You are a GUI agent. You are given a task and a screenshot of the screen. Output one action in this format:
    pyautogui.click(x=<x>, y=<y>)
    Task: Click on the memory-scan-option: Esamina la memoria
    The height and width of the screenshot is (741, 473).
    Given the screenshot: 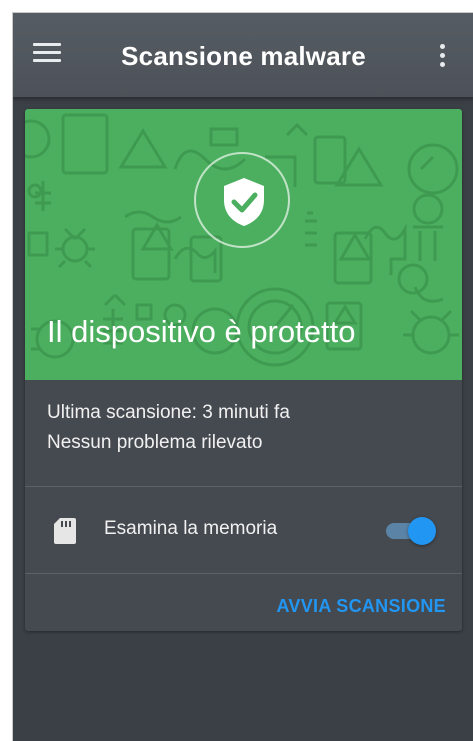 What is the action you would take?
    pyautogui.click(x=243, y=530)
    